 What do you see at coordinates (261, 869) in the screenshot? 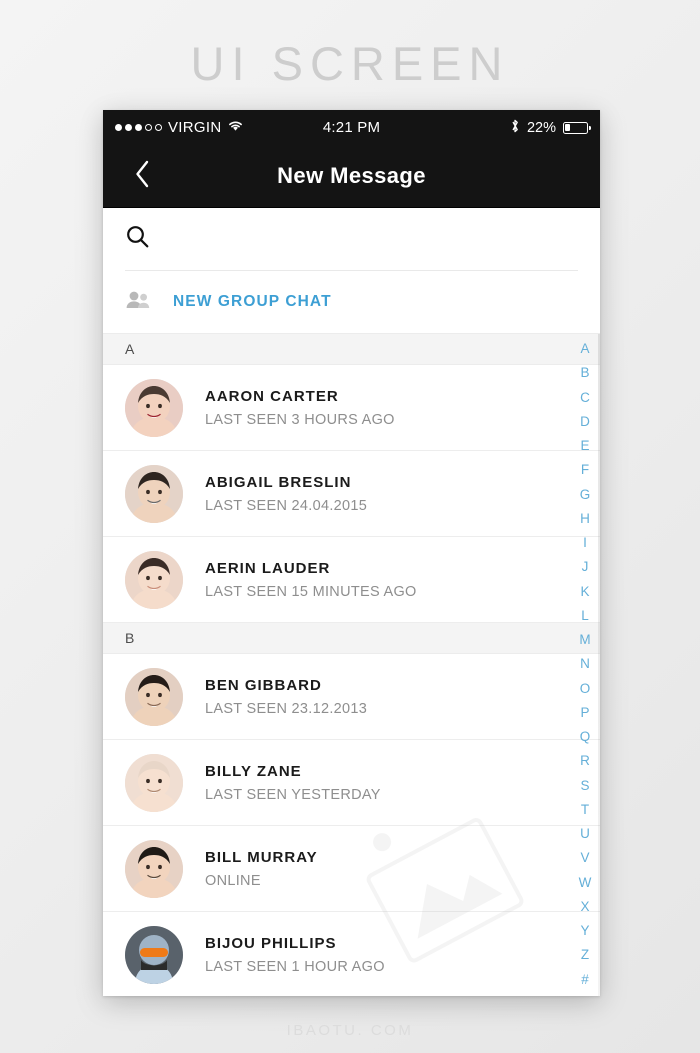
I see `contact-text: BILL MURRAY ONLINE` at bounding box center [261, 869].